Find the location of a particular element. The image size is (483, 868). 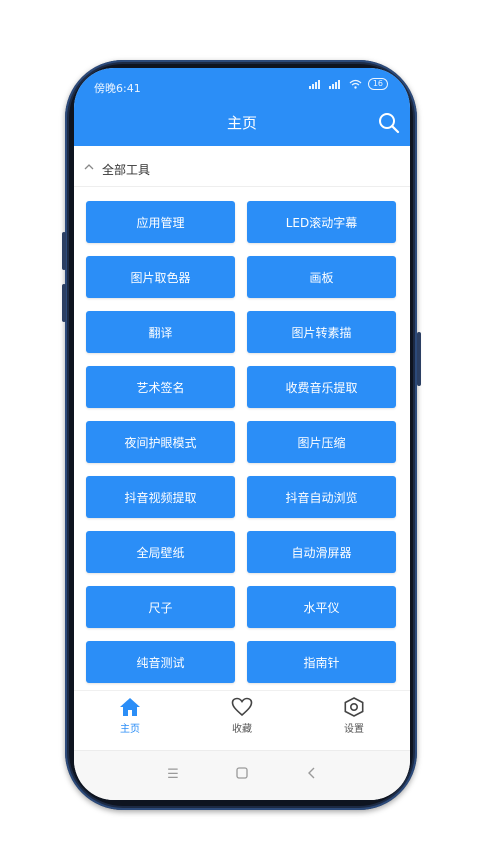

tab-settings-label: 设置 is located at coordinates (354, 729).